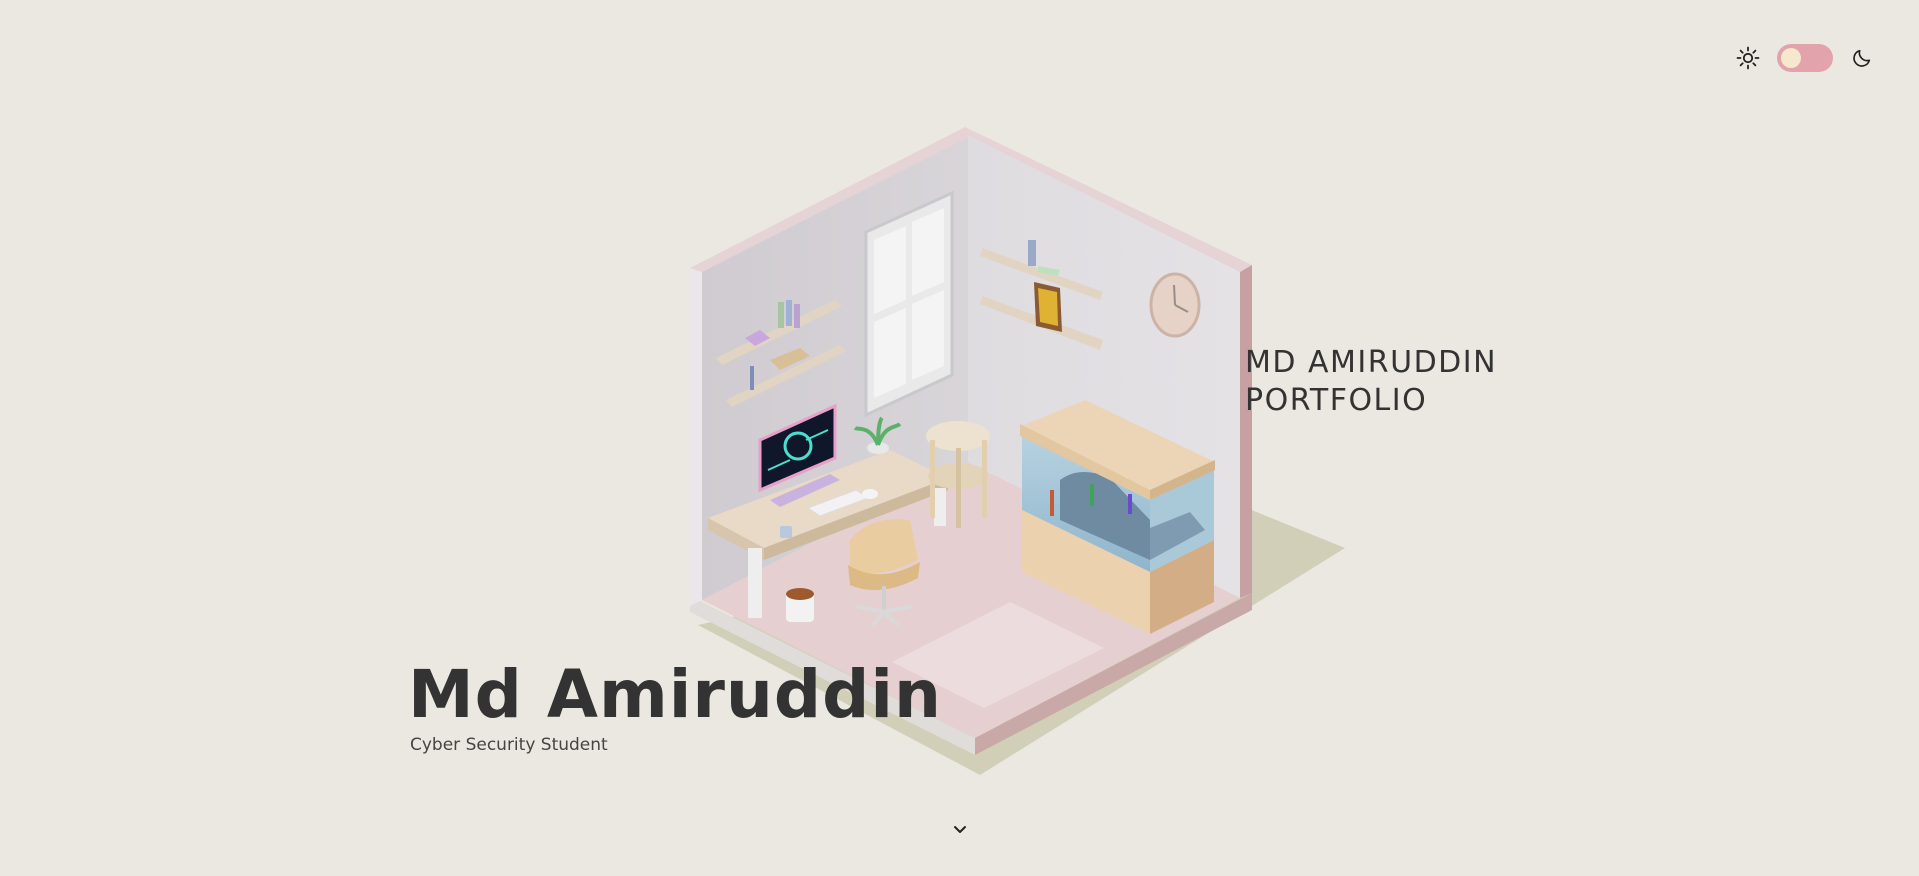 Image resolution: width=1919 pixels, height=876 pixels. Describe the element at coordinates (509, 745) in the screenshot. I see `hero-subtitle: Cyber Security Student` at that location.